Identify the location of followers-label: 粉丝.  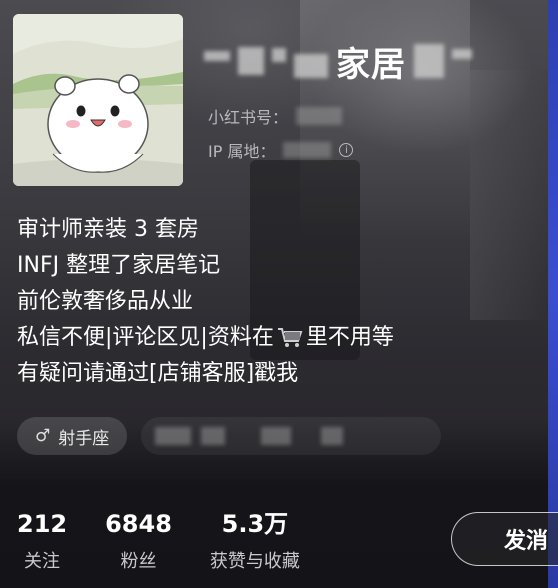
(138, 561).